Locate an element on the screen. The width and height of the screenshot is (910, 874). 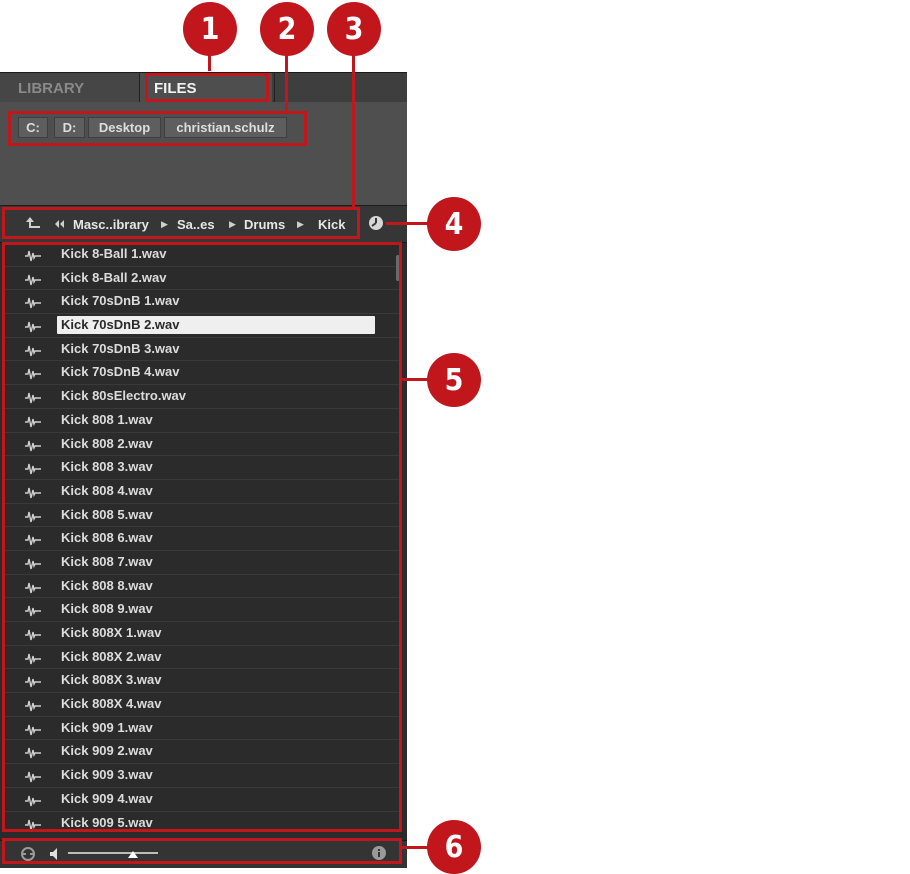
highlight-files-tab is located at coordinates (207, 87).